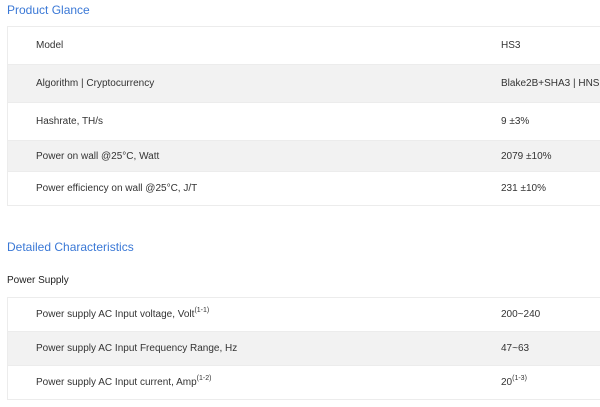 The image size is (600, 407). Describe the element at coordinates (117, 188) in the screenshot. I see `spec-label: Power efficiency on wall @25°C, J/T` at that location.